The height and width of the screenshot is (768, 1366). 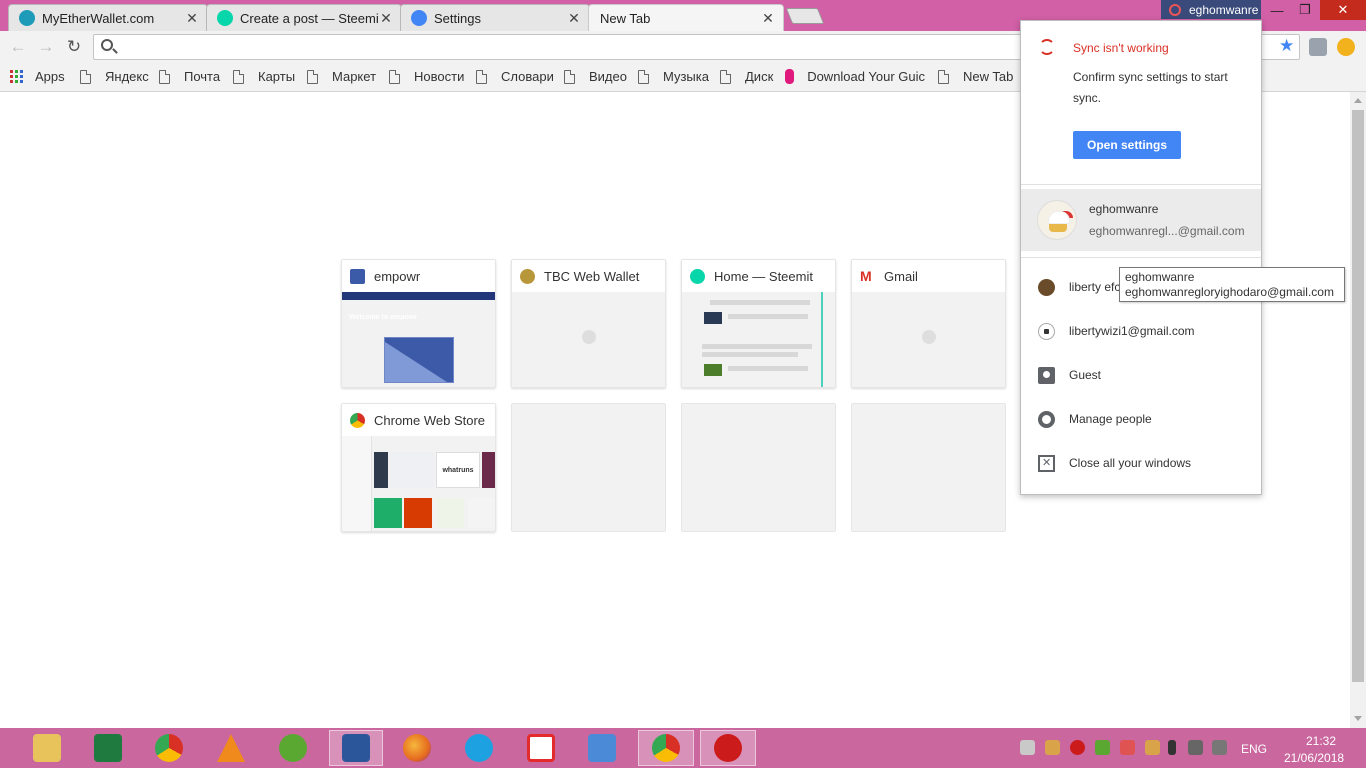 What do you see at coordinates (1121, 48) in the screenshot?
I see `sync-title: Sync isn't working` at bounding box center [1121, 48].